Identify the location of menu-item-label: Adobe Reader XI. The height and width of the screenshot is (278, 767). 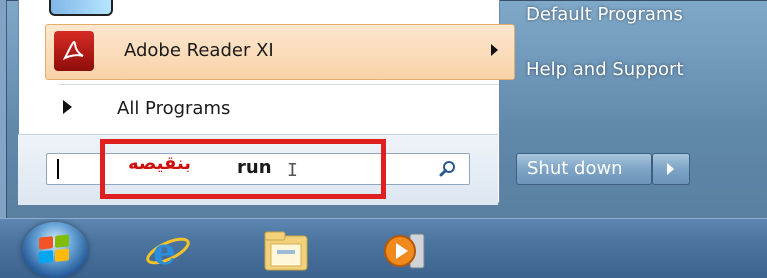
(199, 50).